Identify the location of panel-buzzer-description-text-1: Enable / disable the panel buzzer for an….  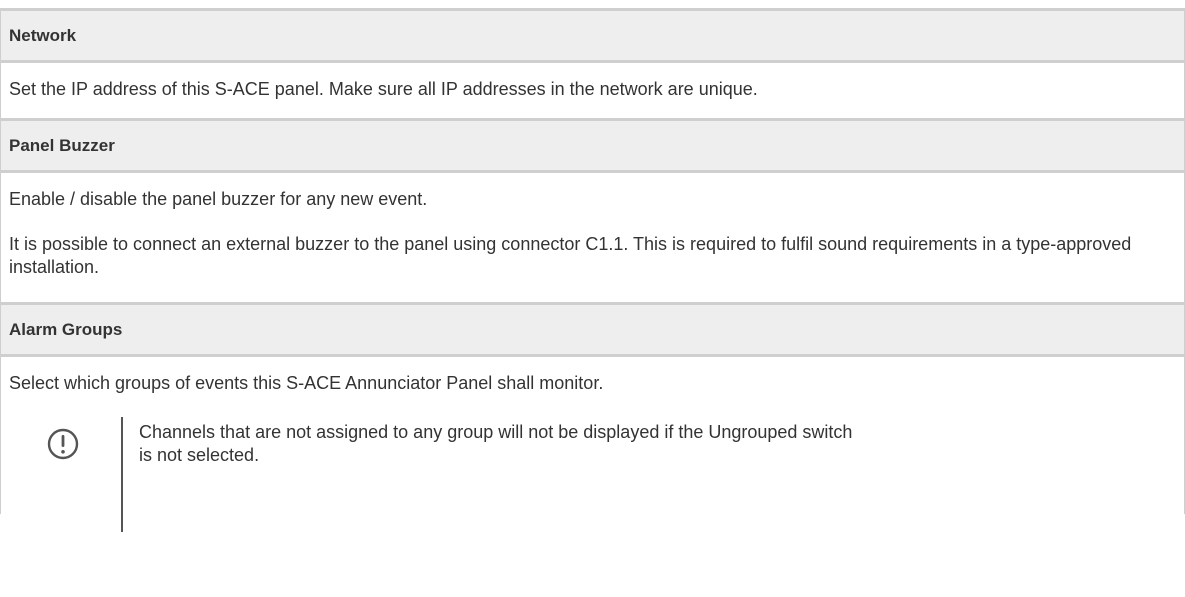
(218, 199).